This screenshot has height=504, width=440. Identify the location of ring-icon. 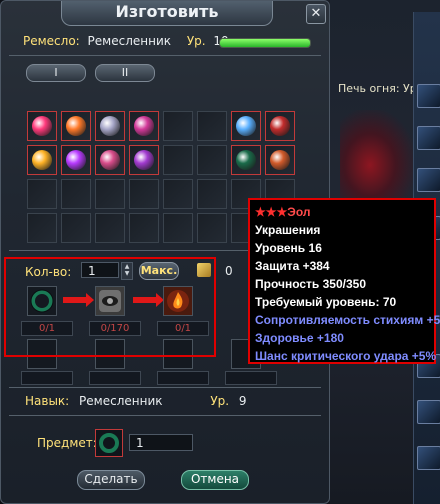
(109, 443).